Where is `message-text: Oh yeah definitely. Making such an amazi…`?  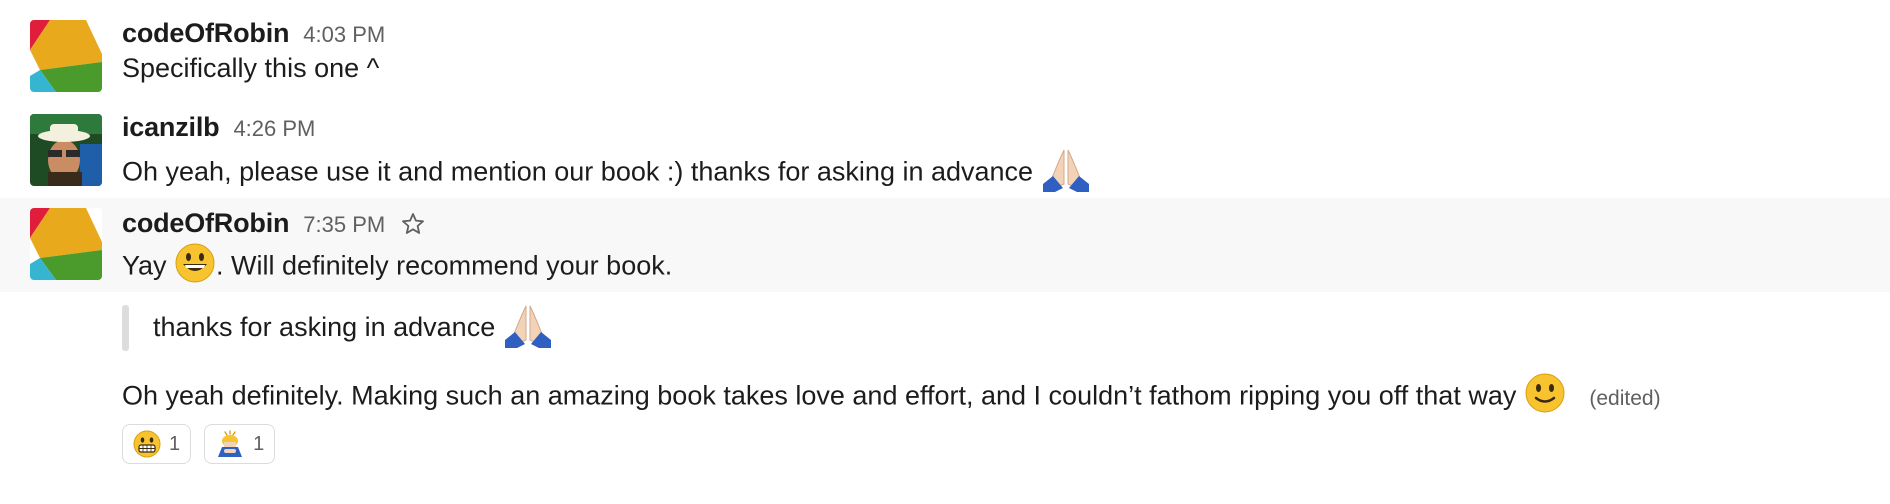 message-text: Oh yeah definitely. Making such an amazi… is located at coordinates (819, 395).